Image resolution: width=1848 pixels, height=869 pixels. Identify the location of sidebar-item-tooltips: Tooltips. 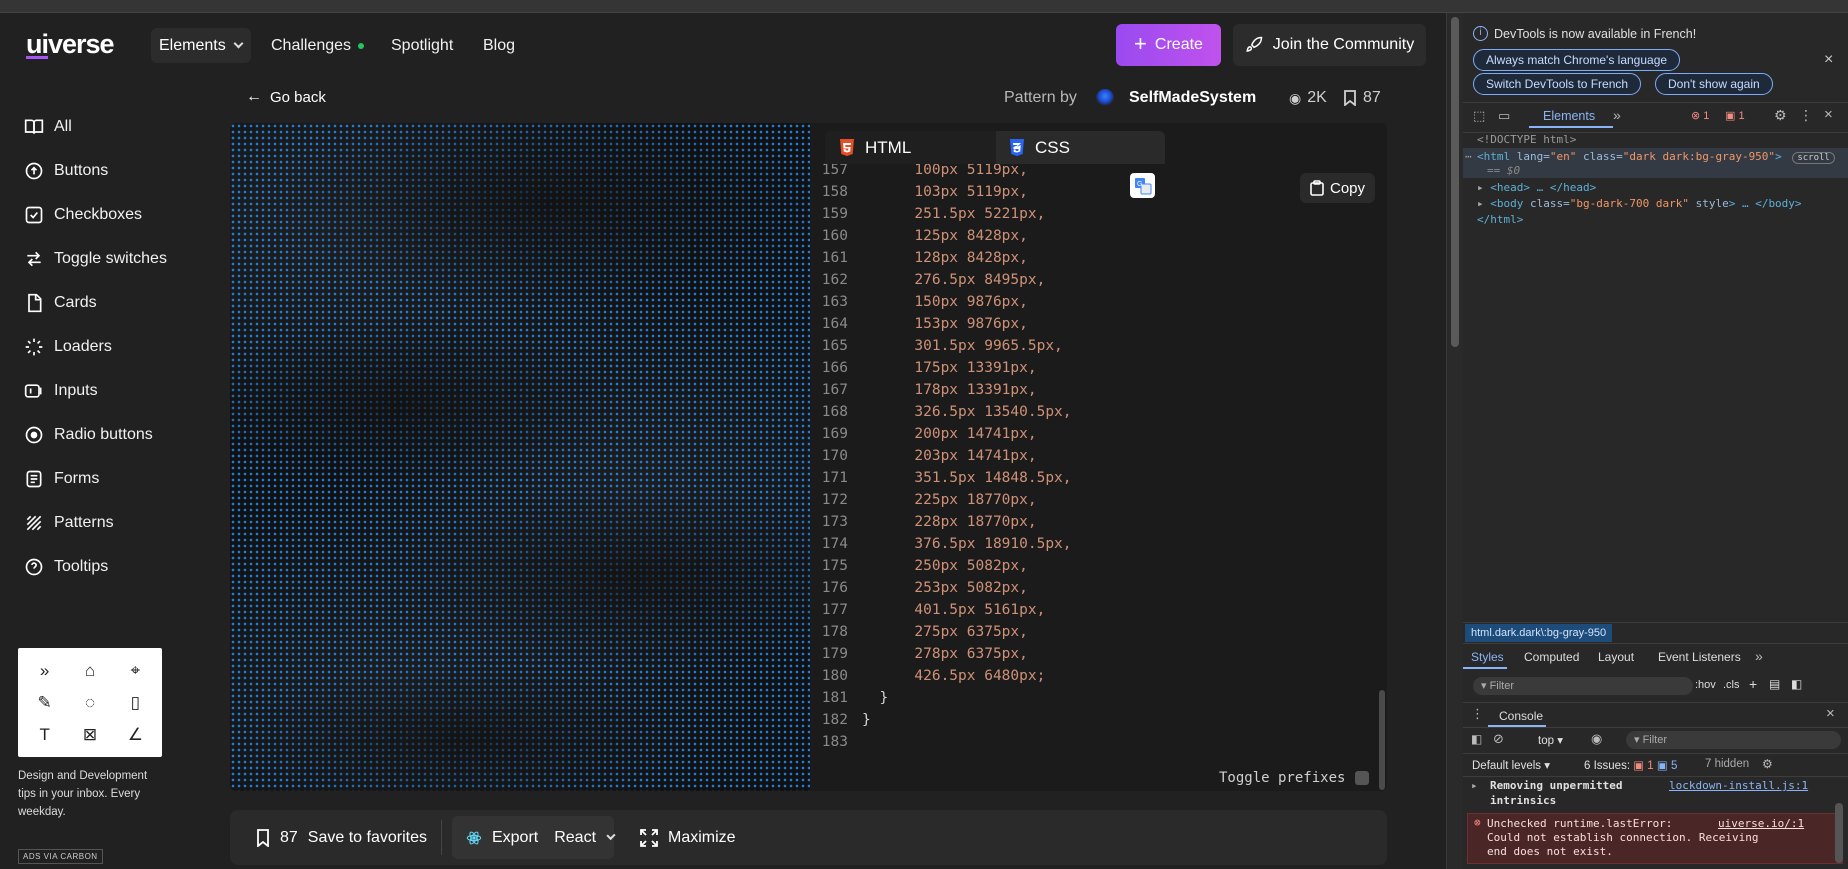
(66, 567).